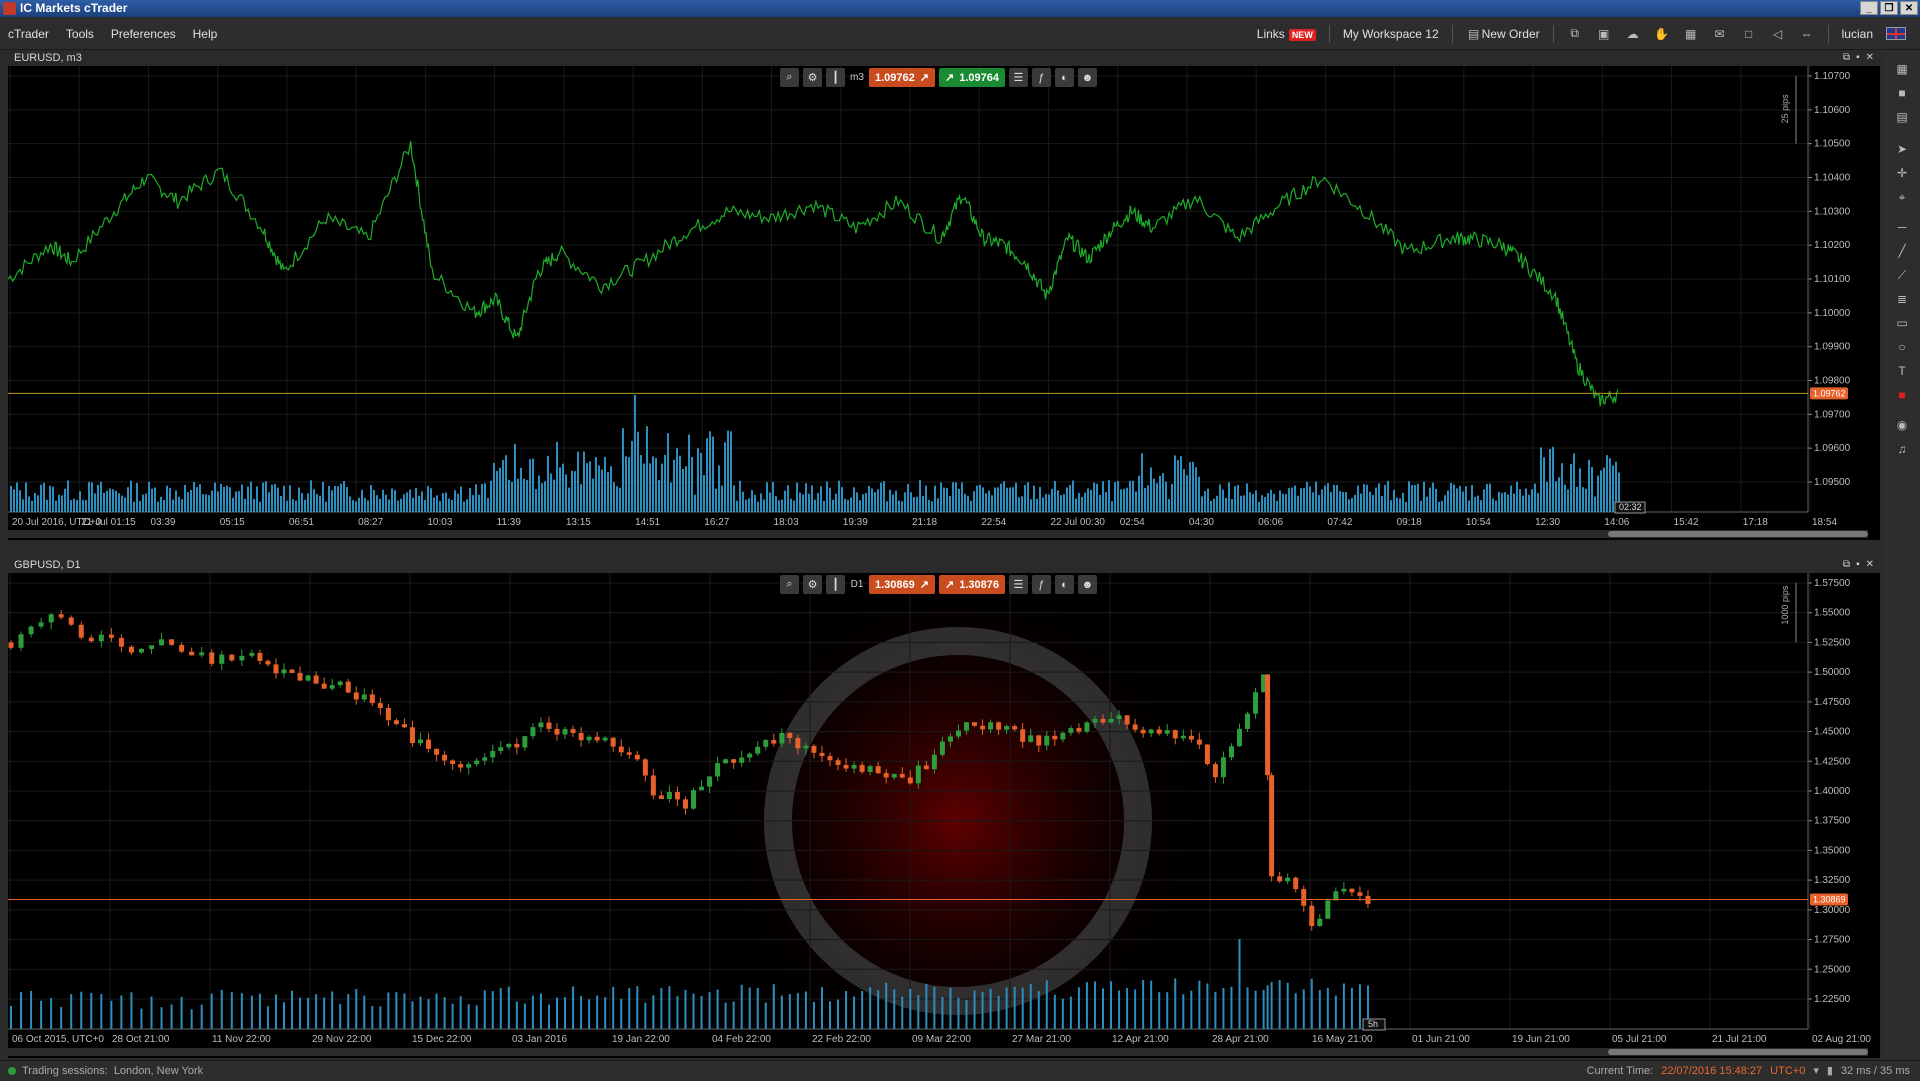  What do you see at coordinates (205, 34) in the screenshot?
I see `menu-help: Help` at bounding box center [205, 34].